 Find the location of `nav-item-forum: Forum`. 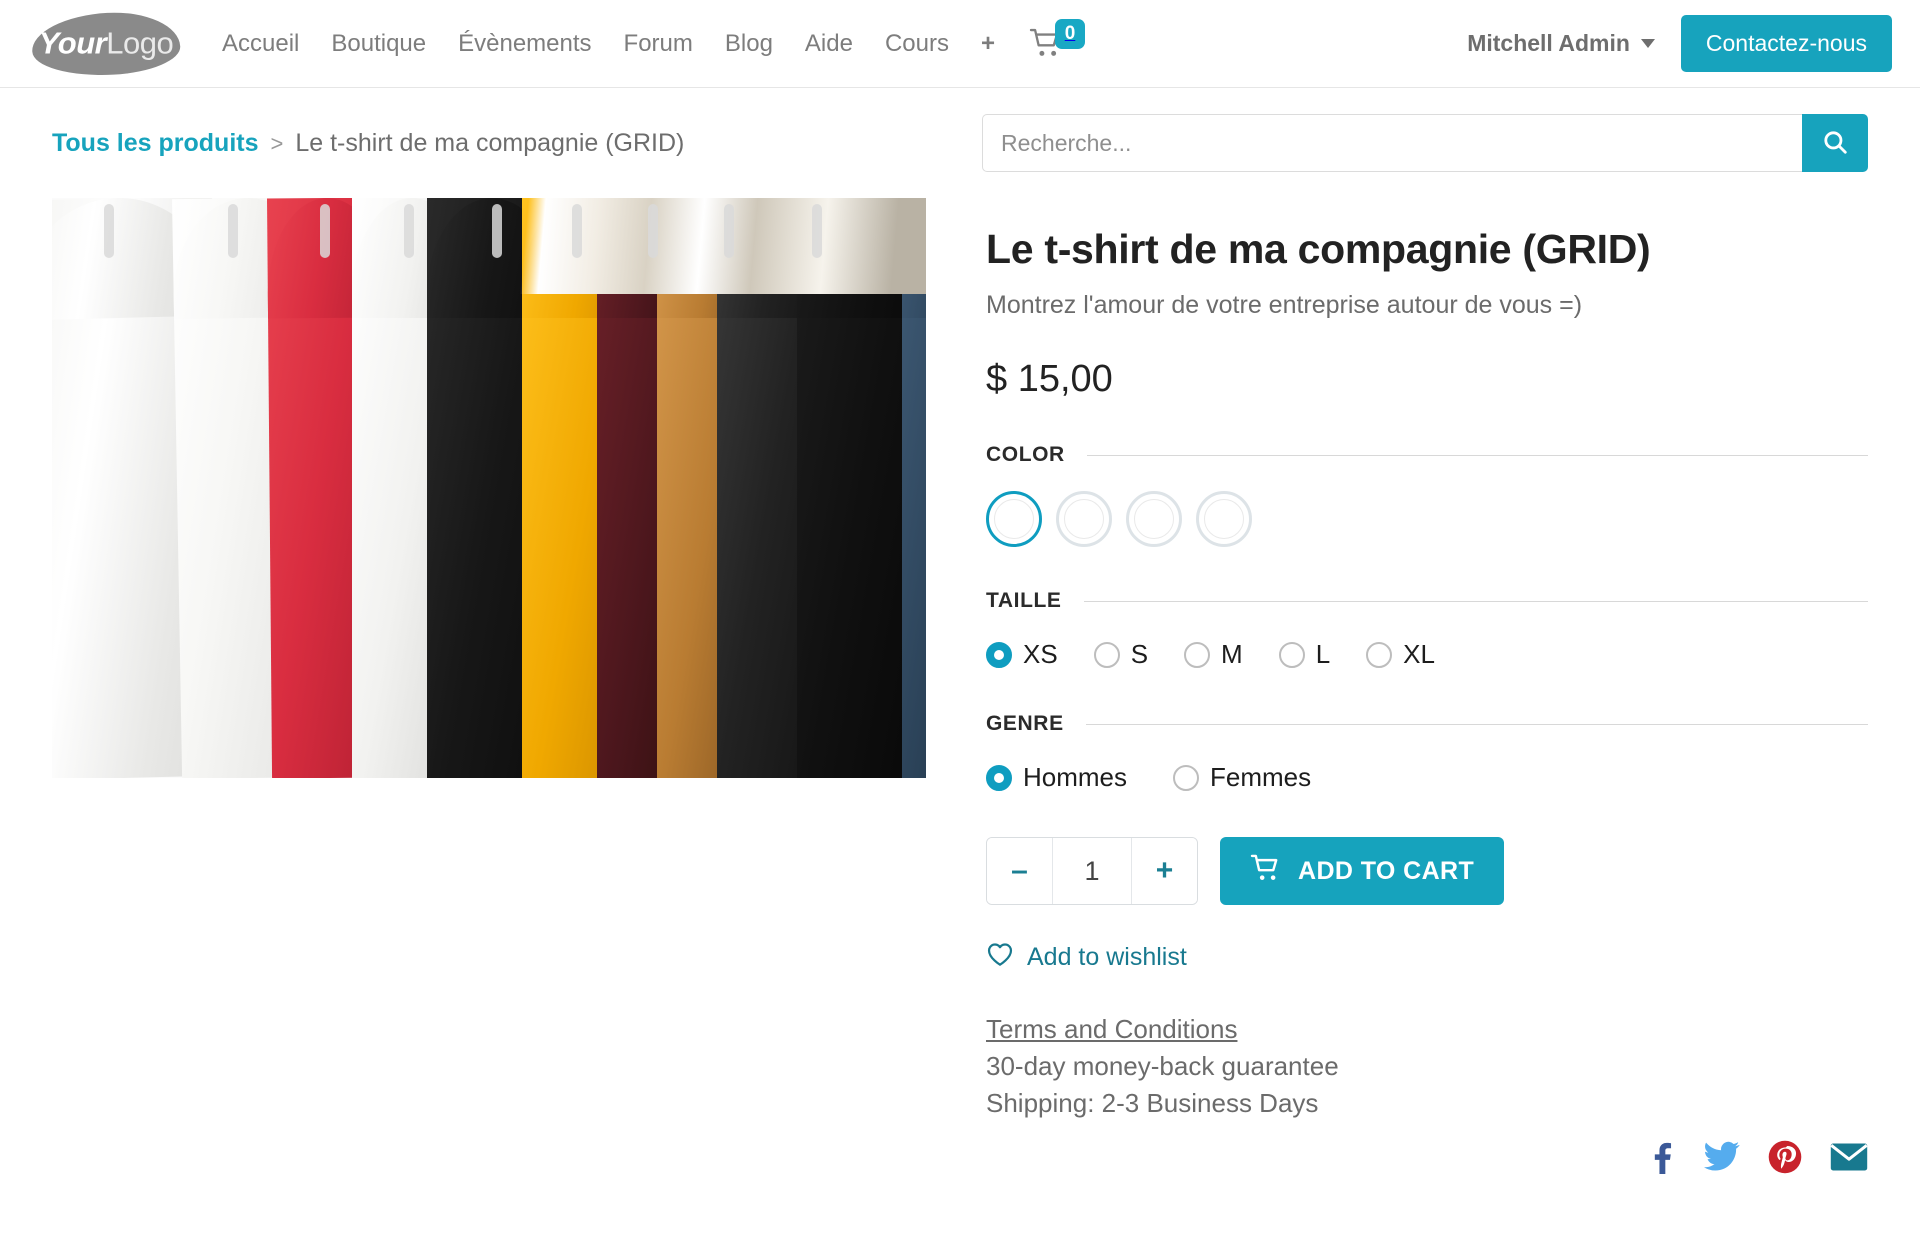

nav-item-forum: Forum is located at coordinates (658, 44).